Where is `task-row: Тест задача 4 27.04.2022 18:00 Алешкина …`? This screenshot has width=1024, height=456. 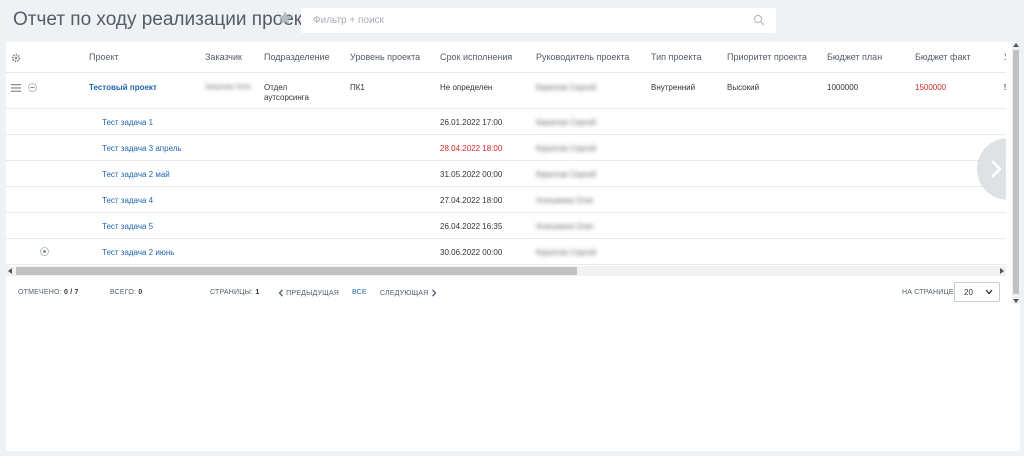 task-row: Тест задача 4 27.04.2022 18:00 Алешкина … is located at coordinates (506, 200).